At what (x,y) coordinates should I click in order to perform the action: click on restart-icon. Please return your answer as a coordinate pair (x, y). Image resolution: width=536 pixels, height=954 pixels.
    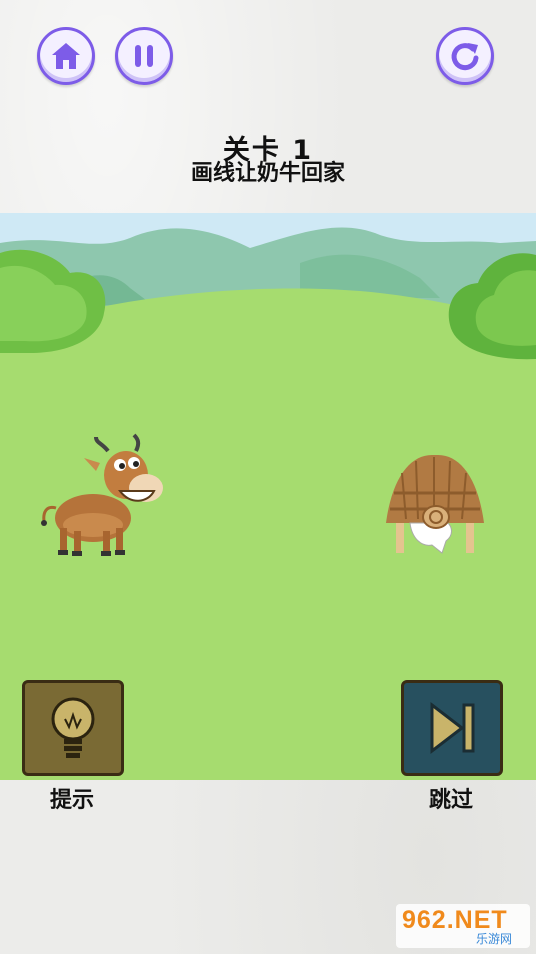
    Looking at the image, I should click on (465, 57).